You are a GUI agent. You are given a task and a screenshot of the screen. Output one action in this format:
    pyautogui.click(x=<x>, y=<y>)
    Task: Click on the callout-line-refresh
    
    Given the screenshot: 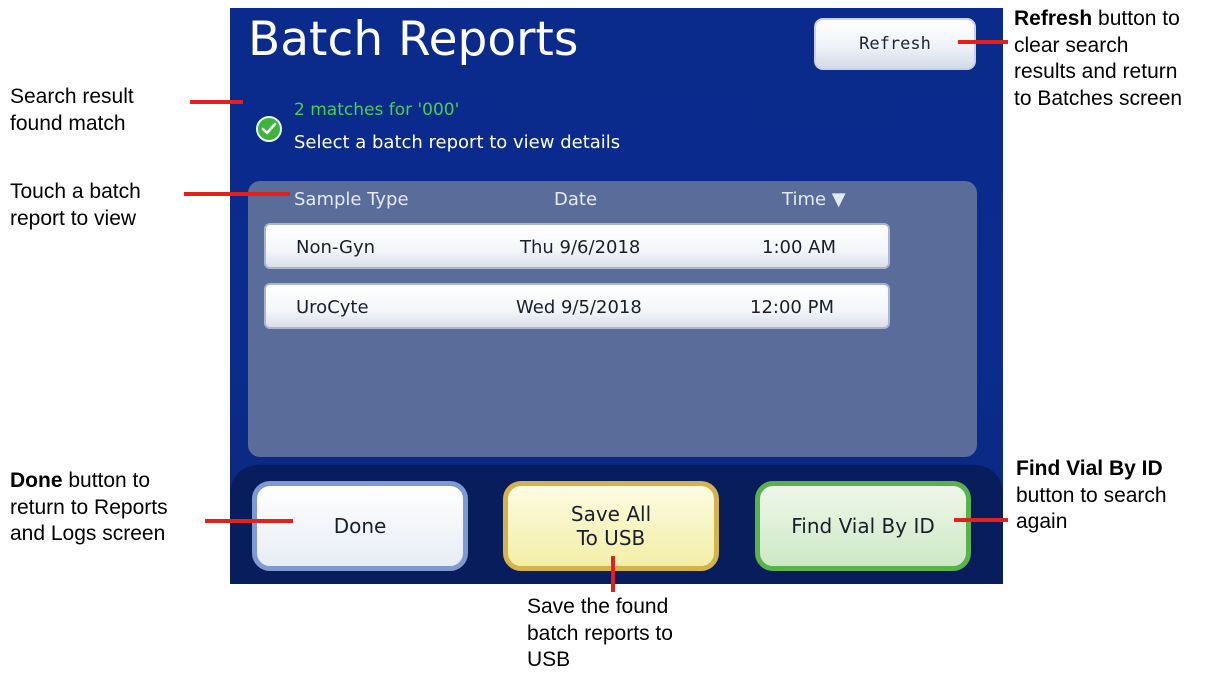 What is the action you would take?
    pyautogui.click(x=983, y=42)
    